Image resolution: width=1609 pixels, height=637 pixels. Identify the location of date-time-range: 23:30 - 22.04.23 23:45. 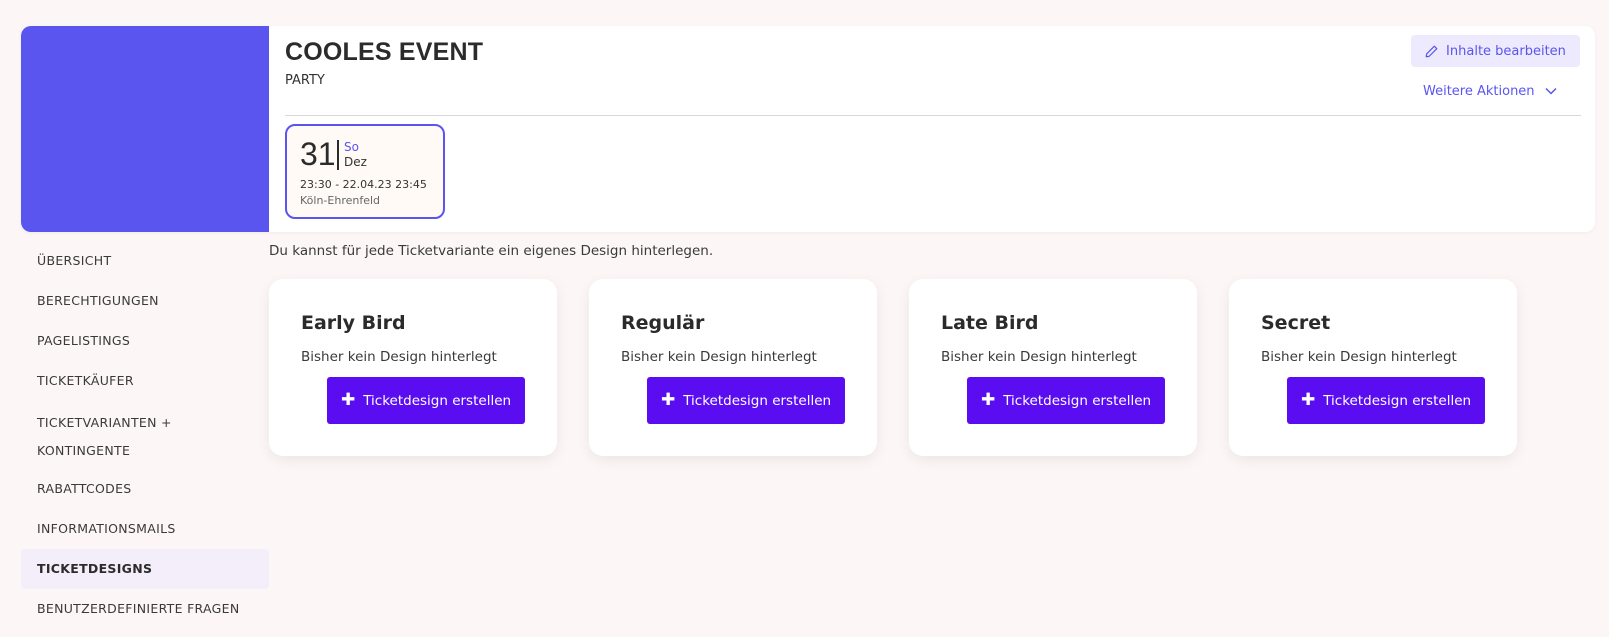
(363, 184).